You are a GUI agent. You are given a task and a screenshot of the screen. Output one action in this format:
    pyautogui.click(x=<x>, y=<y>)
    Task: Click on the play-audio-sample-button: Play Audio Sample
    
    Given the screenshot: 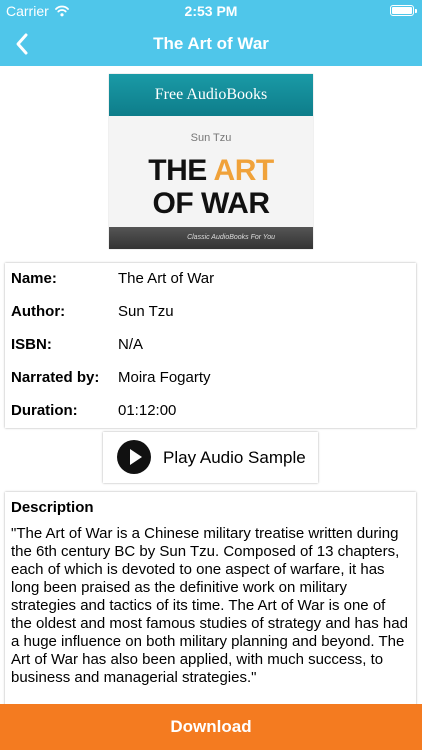 What is the action you would take?
    pyautogui.click(x=210, y=457)
    